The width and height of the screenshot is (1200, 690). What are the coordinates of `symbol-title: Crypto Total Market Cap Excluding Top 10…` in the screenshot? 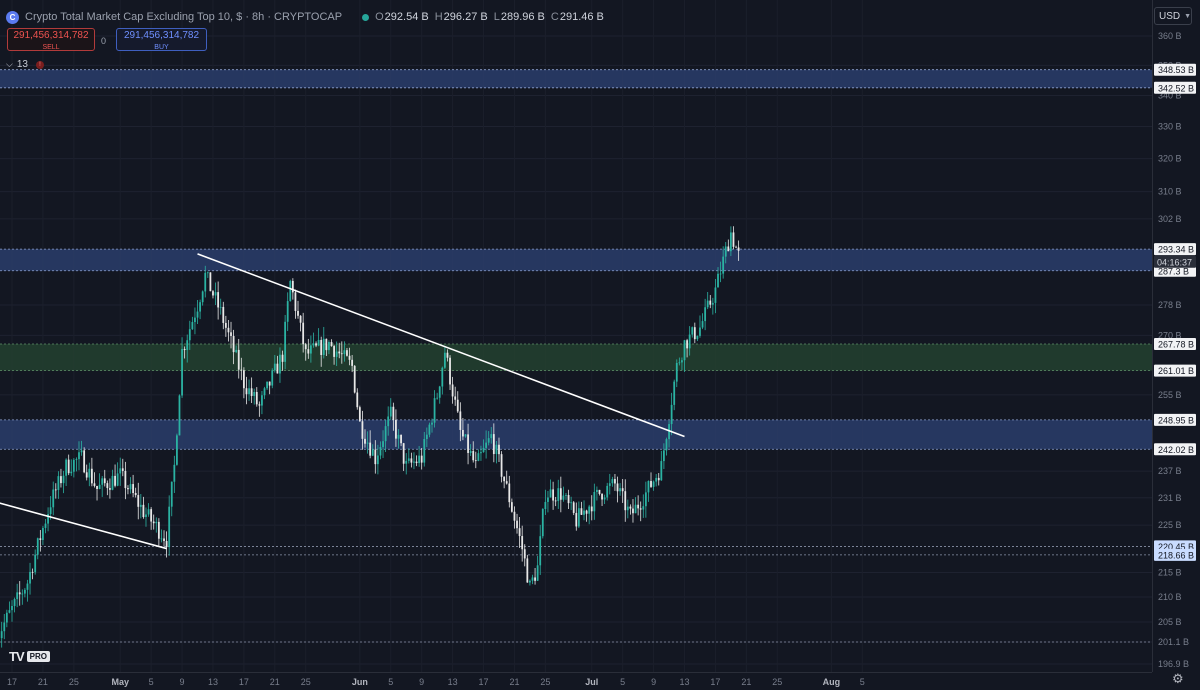 It's located at (183, 17).